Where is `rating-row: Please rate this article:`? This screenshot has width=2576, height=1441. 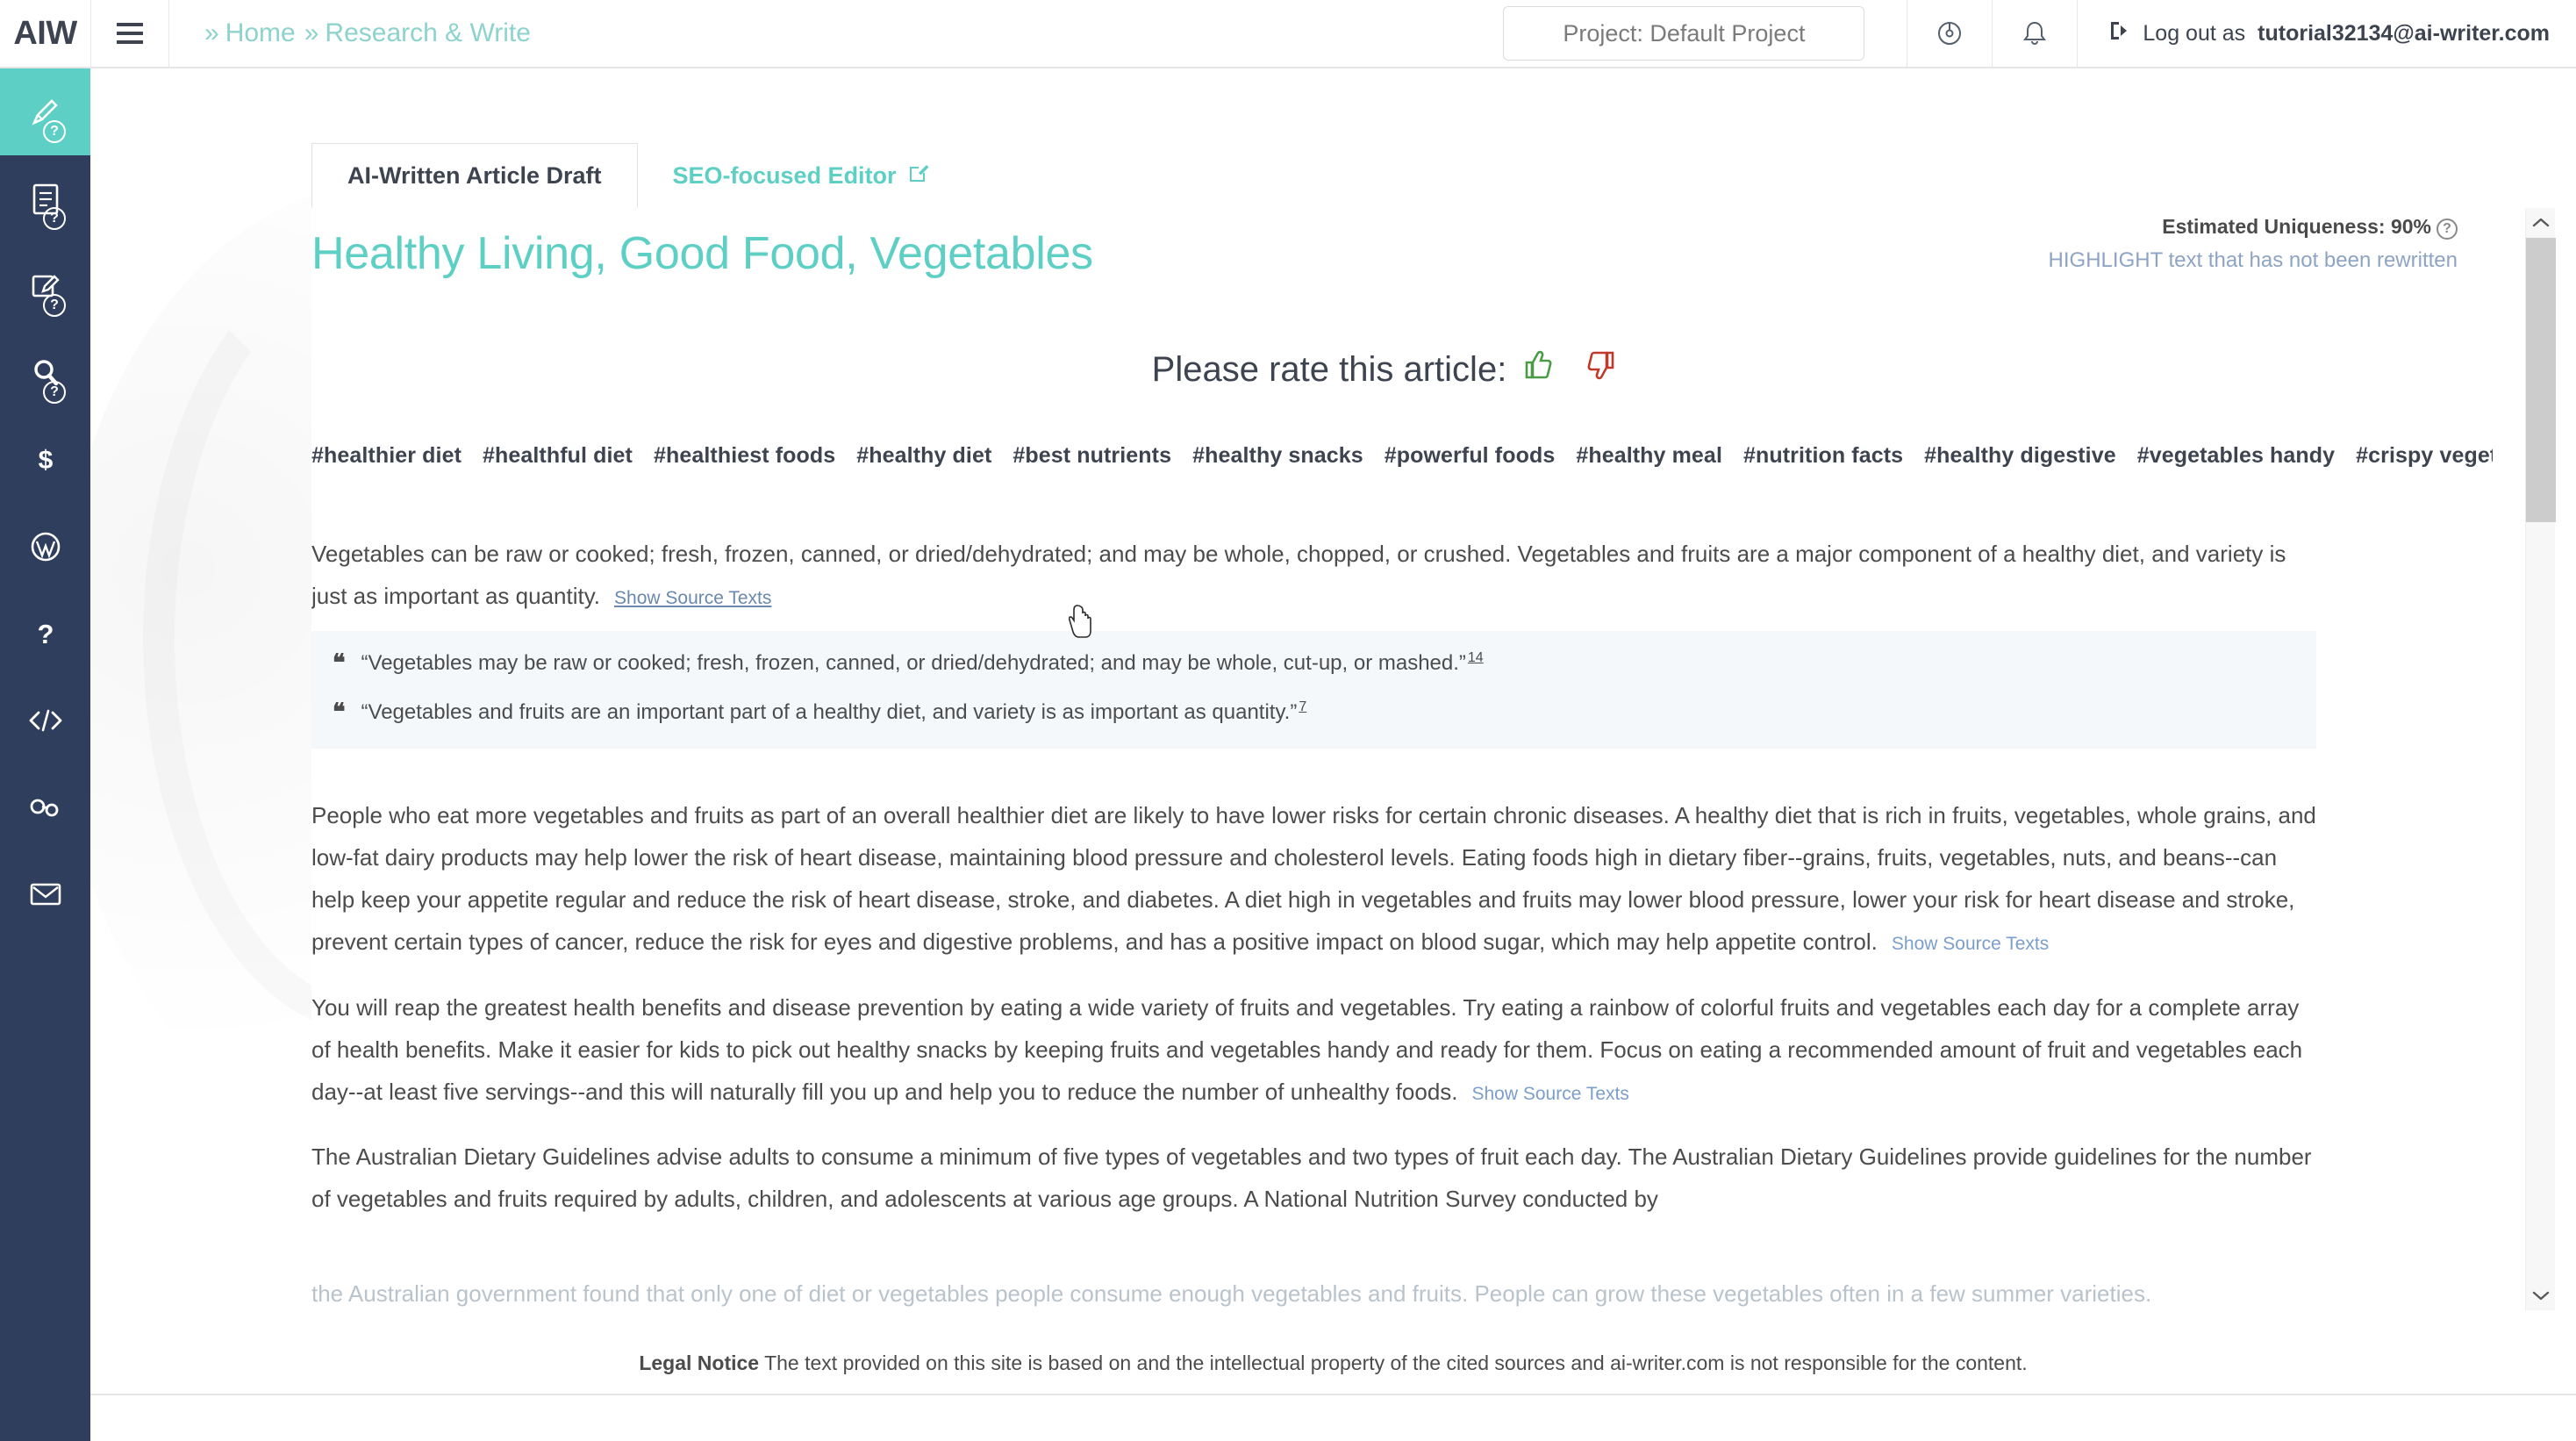 rating-row: Please rate this article: is located at coordinates (1384, 369).